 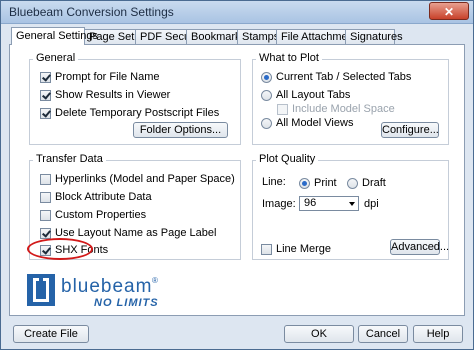 What do you see at coordinates (383, 334) in the screenshot?
I see `cancel-button: Cancel` at bounding box center [383, 334].